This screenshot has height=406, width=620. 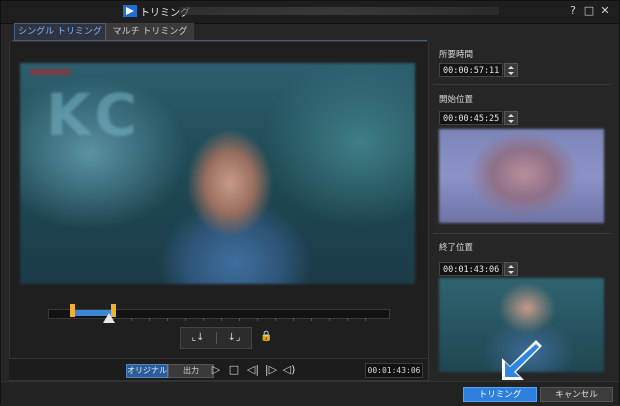 I want to click on volume-icon: ◁), so click(x=289, y=370).